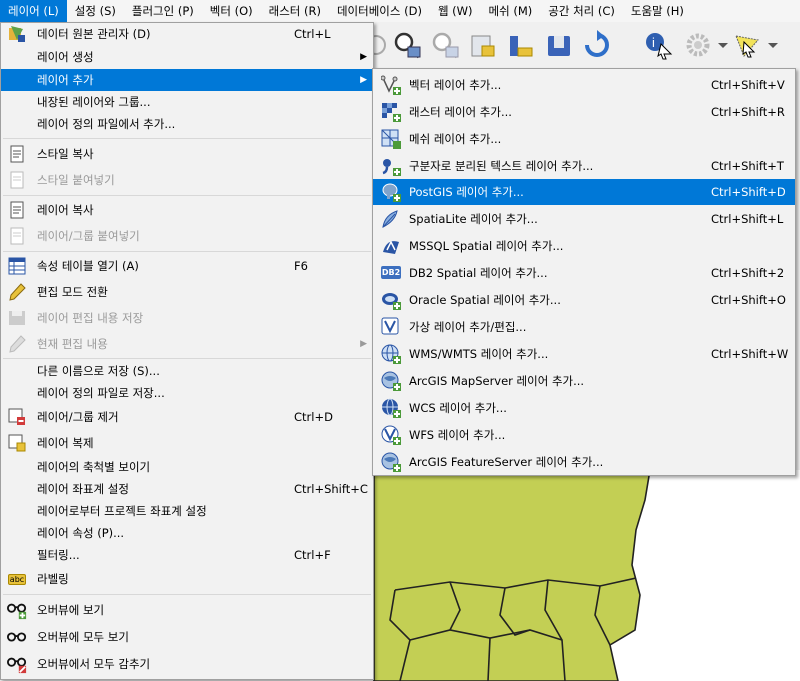  I want to click on save-edits-icon, so click(17, 318).